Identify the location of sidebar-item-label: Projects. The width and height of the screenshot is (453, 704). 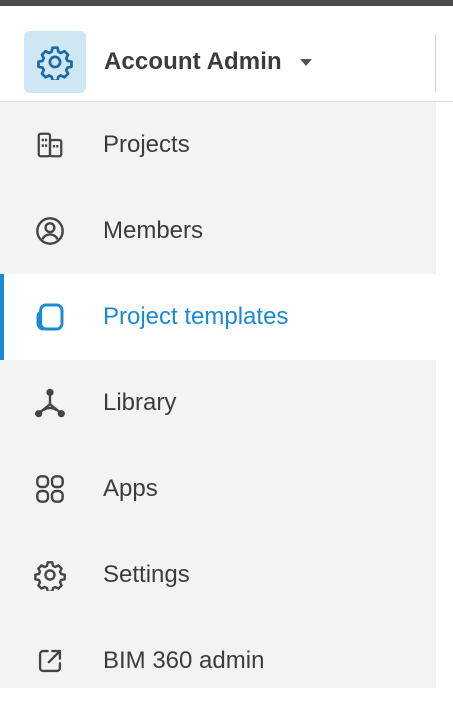
(146, 144).